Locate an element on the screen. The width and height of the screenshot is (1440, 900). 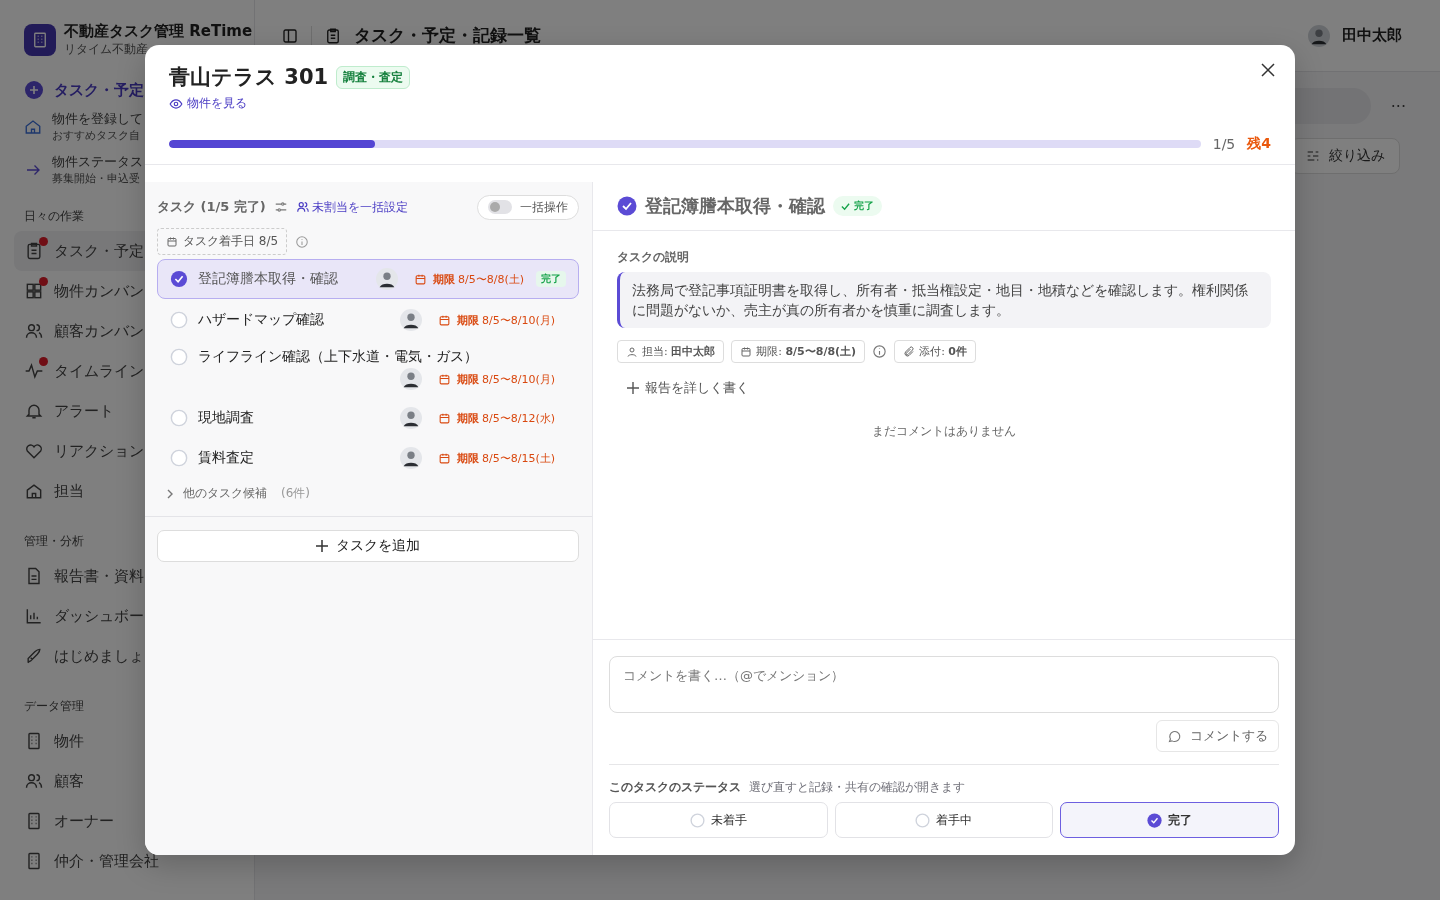
due-date: 期限 8/5〜8/8(土) is located at coordinates (478, 279).